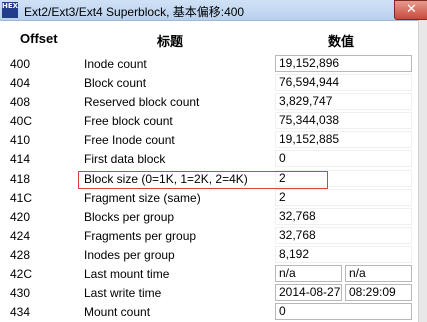  Describe the element at coordinates (410, 10) in the screenshot. I see `close-button: ✕` at that location.